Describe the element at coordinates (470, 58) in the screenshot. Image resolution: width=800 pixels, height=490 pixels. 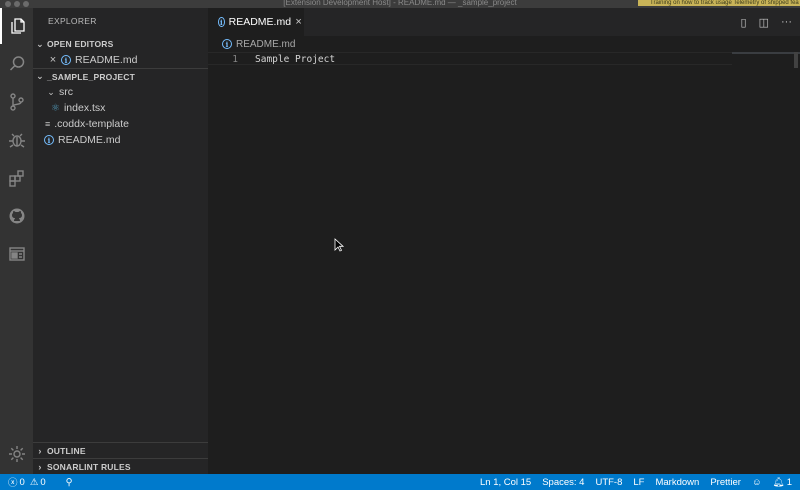
I see `current-line: 1 Sample Project` at that location.